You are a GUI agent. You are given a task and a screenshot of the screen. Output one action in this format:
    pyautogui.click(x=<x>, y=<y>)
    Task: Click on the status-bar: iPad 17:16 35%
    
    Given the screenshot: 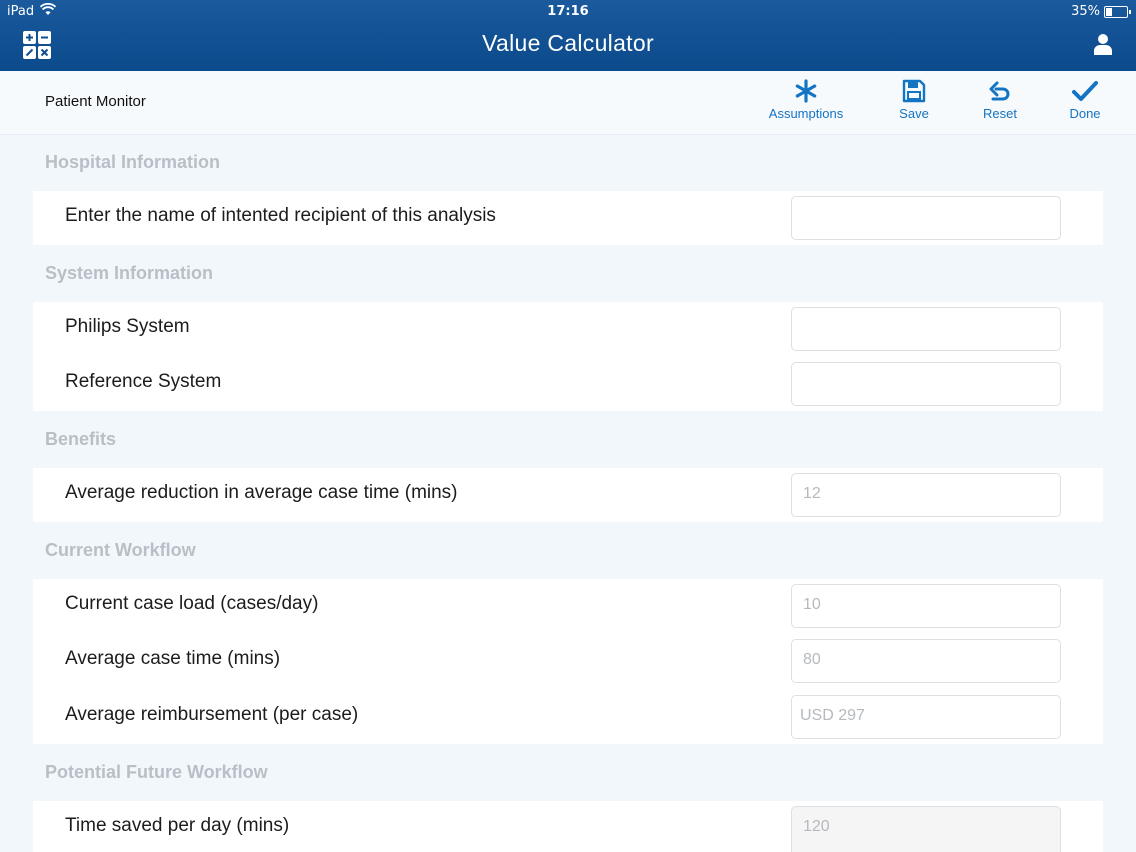 What is the action you would take?
    pyautogui.click(x=568, y=11)
    